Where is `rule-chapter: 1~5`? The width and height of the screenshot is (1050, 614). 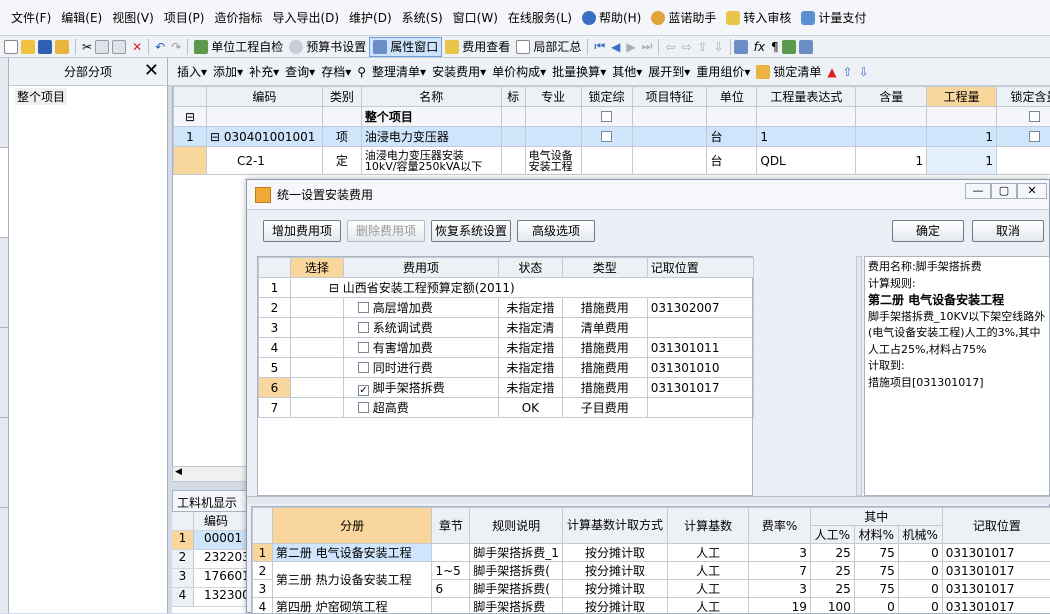
rule-chapter: 1~5 is located at coordinates (451, 571).